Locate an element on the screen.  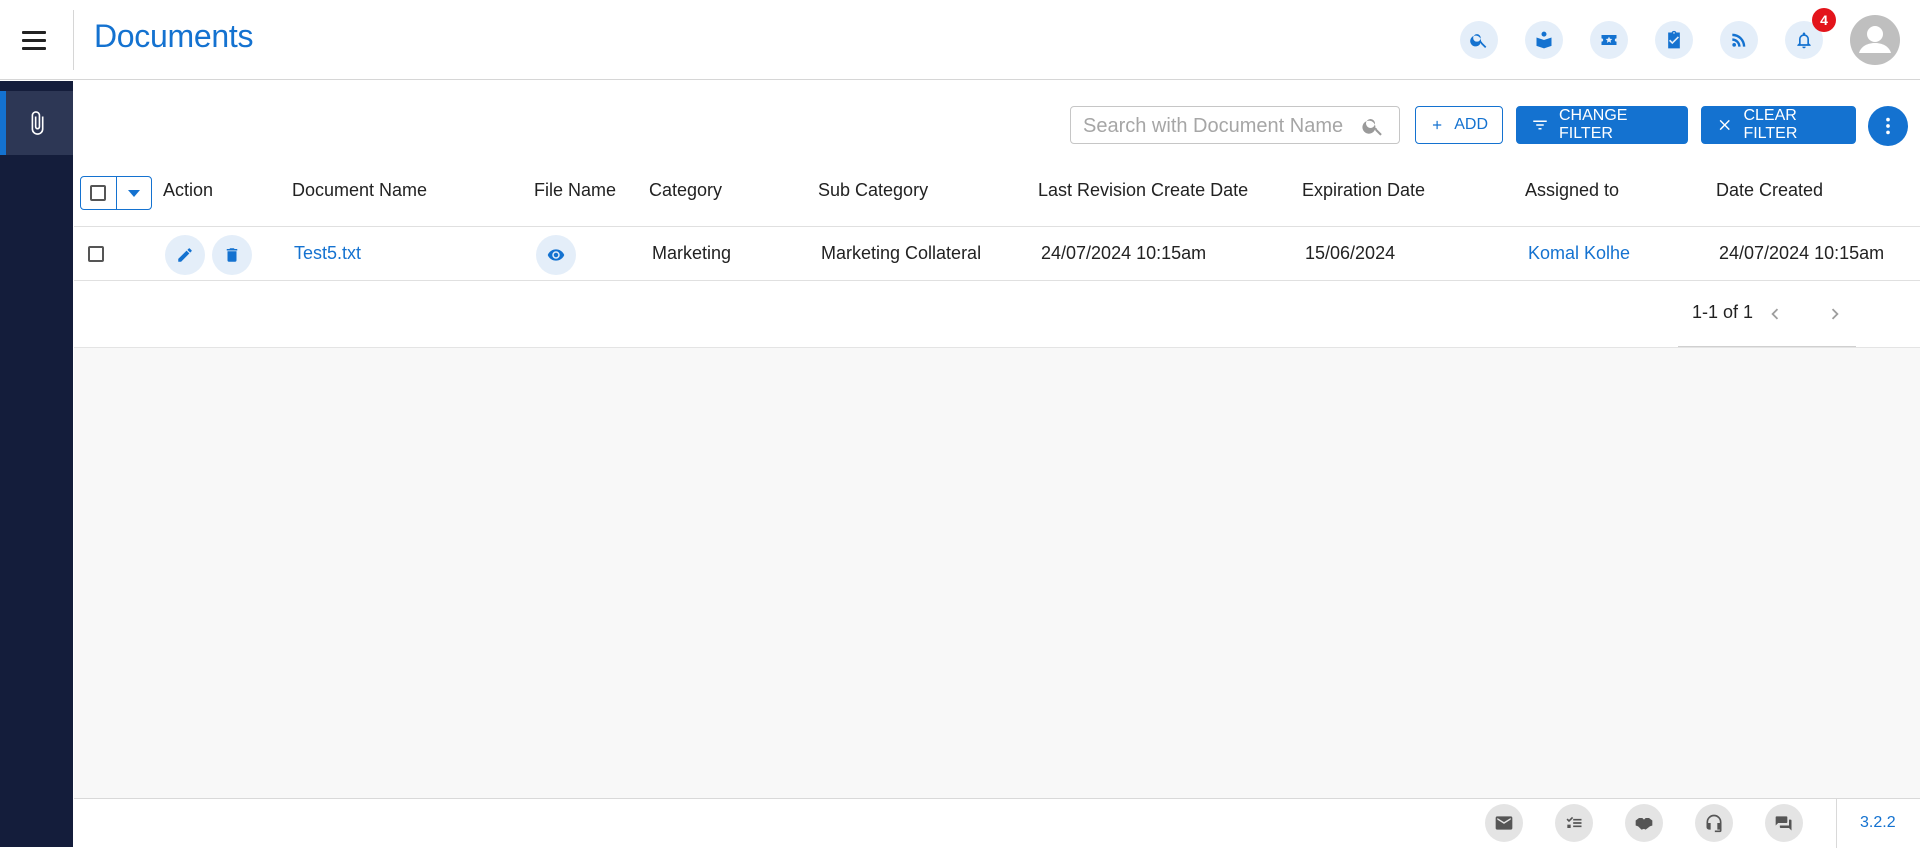
column-header-expiration-date: Expiration Date is located at coordinates (1363, 190).